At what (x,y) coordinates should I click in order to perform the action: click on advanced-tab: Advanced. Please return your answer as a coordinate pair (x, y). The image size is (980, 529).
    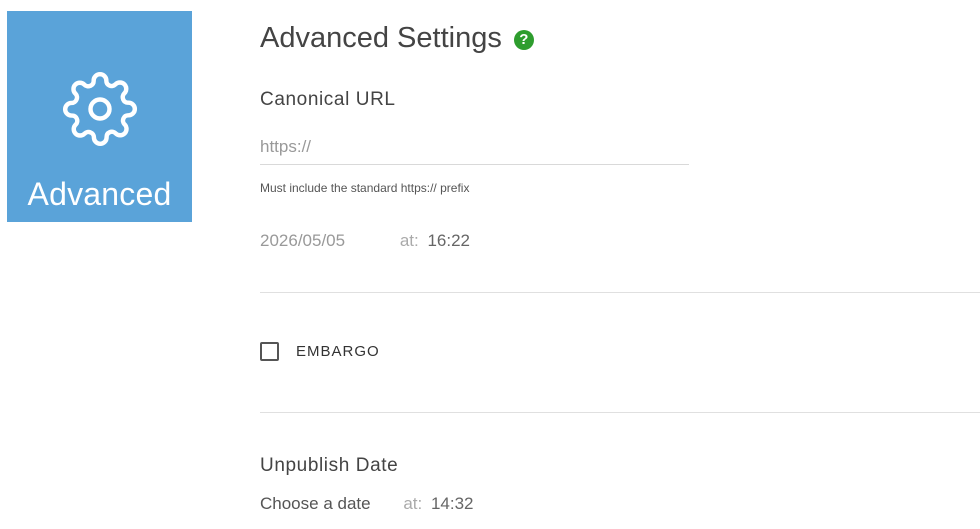
    Looking at the image, I should click on (99, 116).